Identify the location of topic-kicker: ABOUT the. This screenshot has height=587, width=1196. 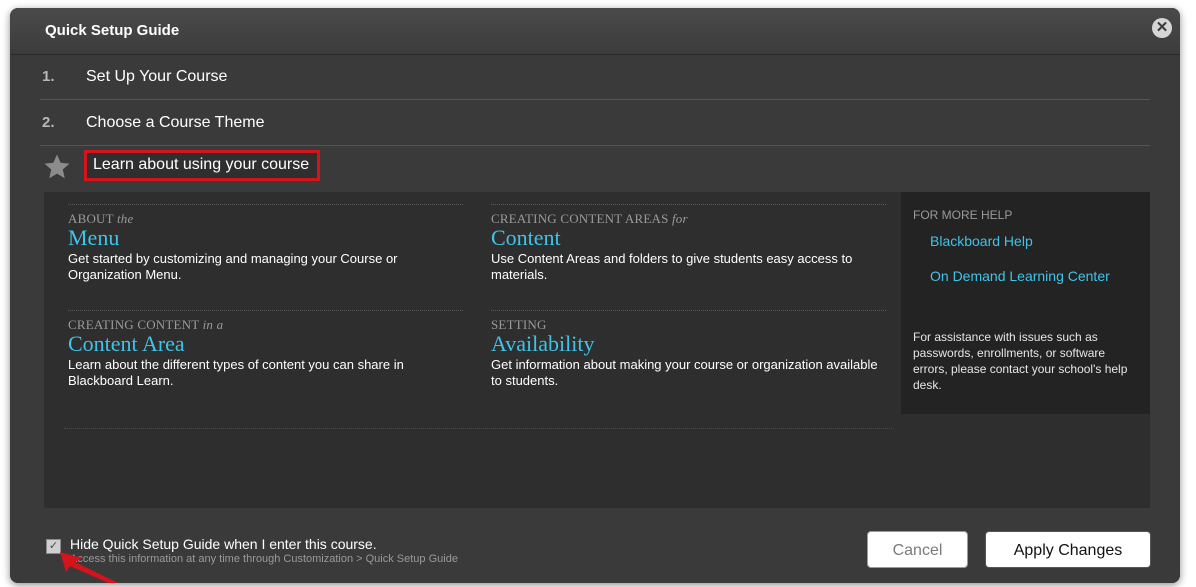
(101, 218).